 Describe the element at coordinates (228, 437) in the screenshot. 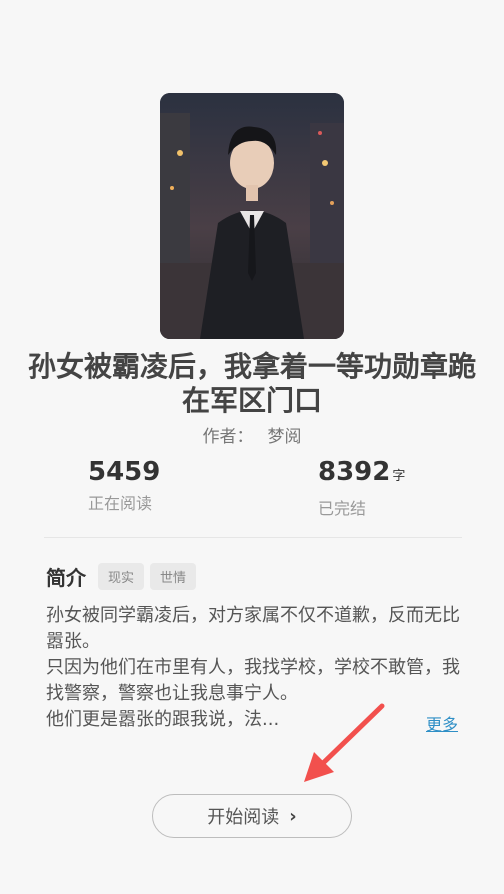

I see `author-label: 作者：` at that location.